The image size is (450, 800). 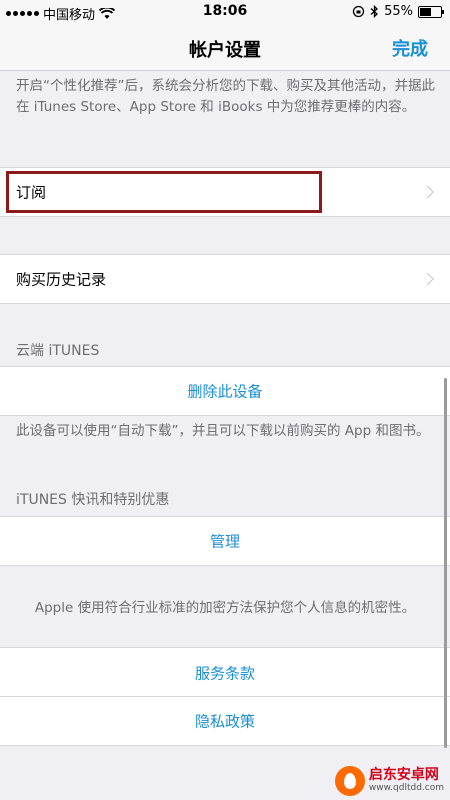 I want to click on battery-percent: 55%, so click(x=398, y=11).